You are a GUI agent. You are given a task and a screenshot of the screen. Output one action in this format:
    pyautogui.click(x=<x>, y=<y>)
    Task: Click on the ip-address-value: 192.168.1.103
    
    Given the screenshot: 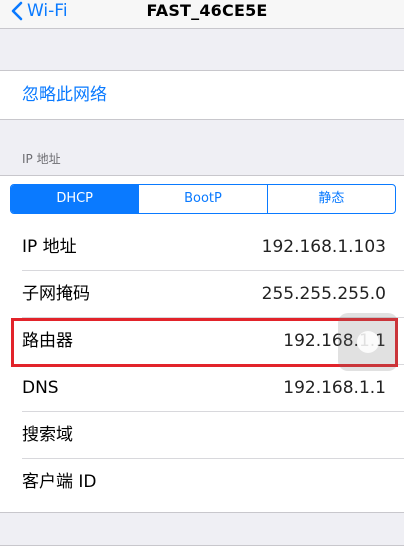 What is the action you would take?
    pyautogui.click(x=323, y=247)
    